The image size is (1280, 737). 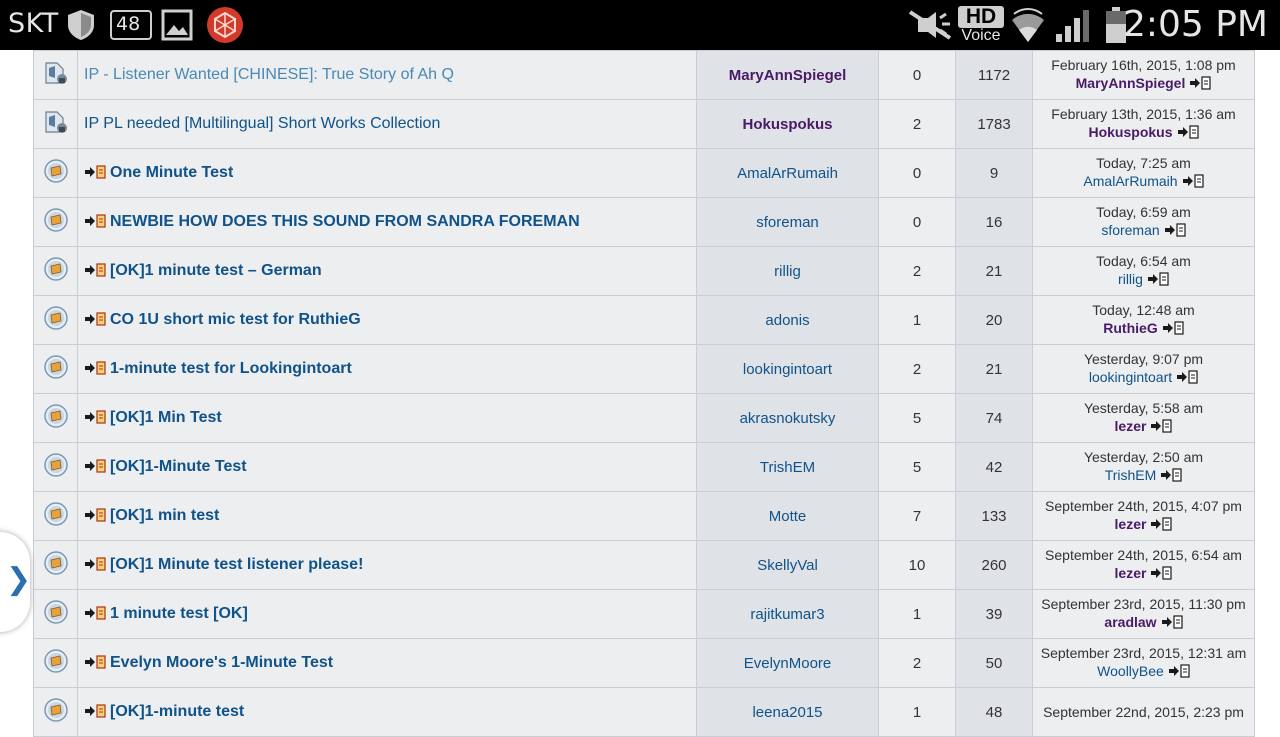 I want to click on topic-author-link: leena2015, so click(x=787, y=712).